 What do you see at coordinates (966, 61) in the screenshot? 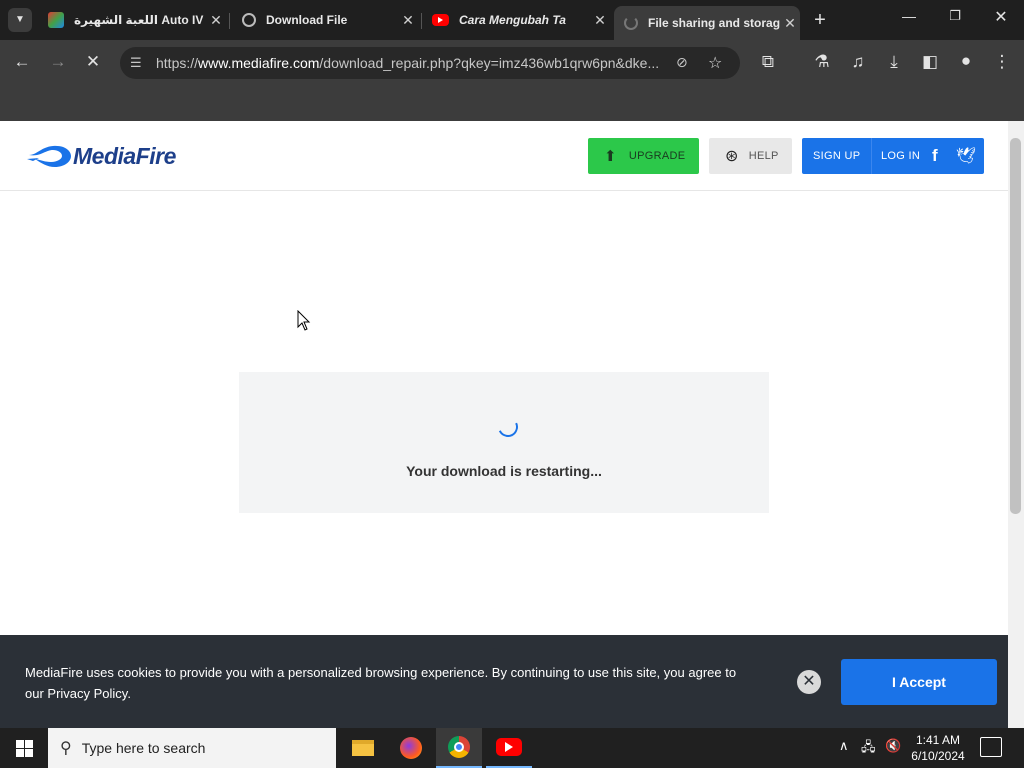
I see `profile-avatar-icon: ●` at bounding box center [966, 61].